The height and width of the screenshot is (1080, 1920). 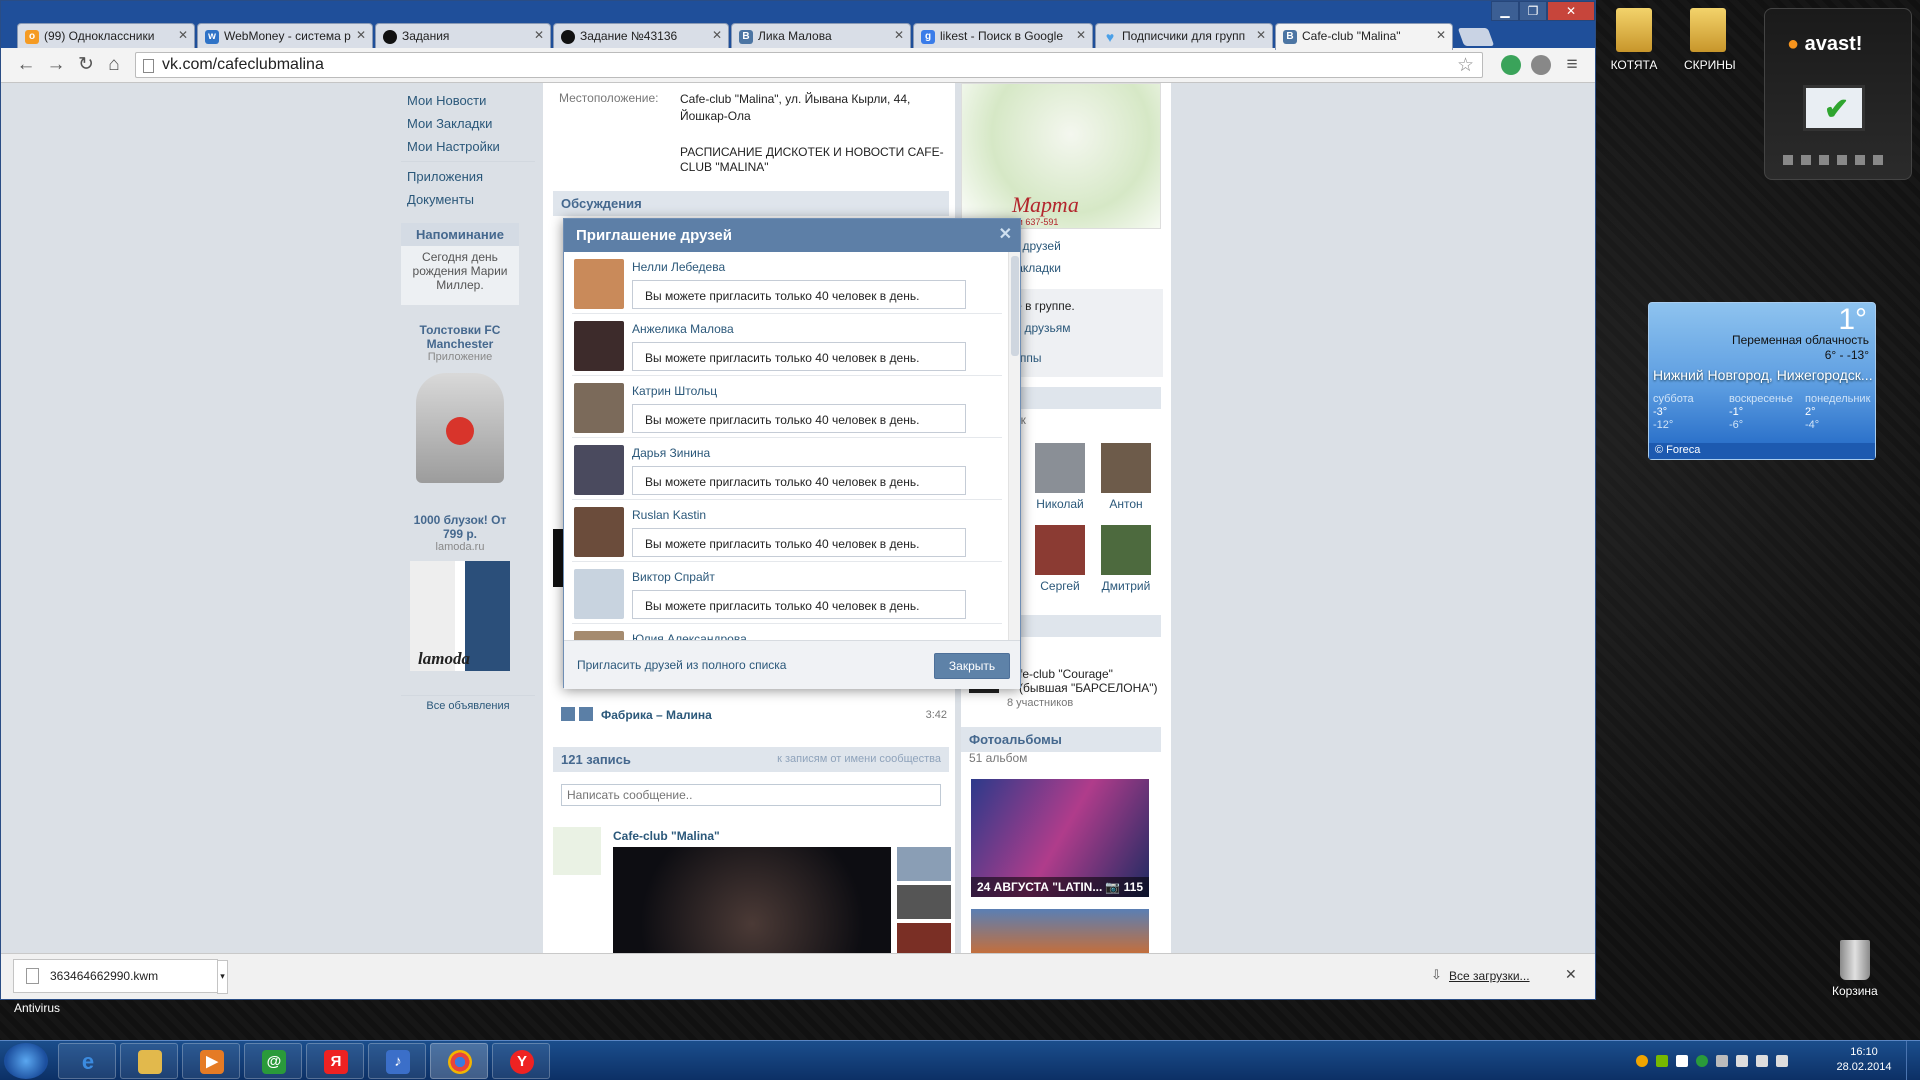 What do you see at coordinates (1061, 739) in the screenshot?
I see `albums-header: Фотоальбомы` at bounding box center [1061, 739].